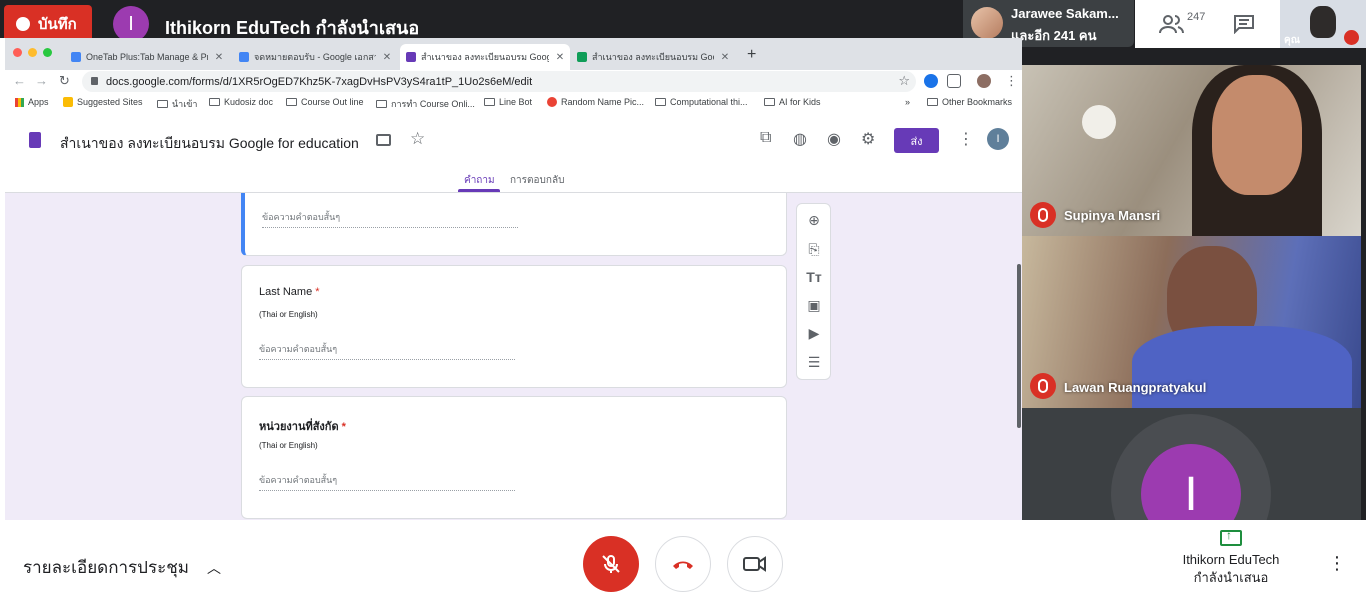 This screenshot has width=1366, height=608. What do you see at coordinates (1112, 215) in the screenshot?
I see `participant-name: Supinya Mansri` at bounding box center [1112, 215].